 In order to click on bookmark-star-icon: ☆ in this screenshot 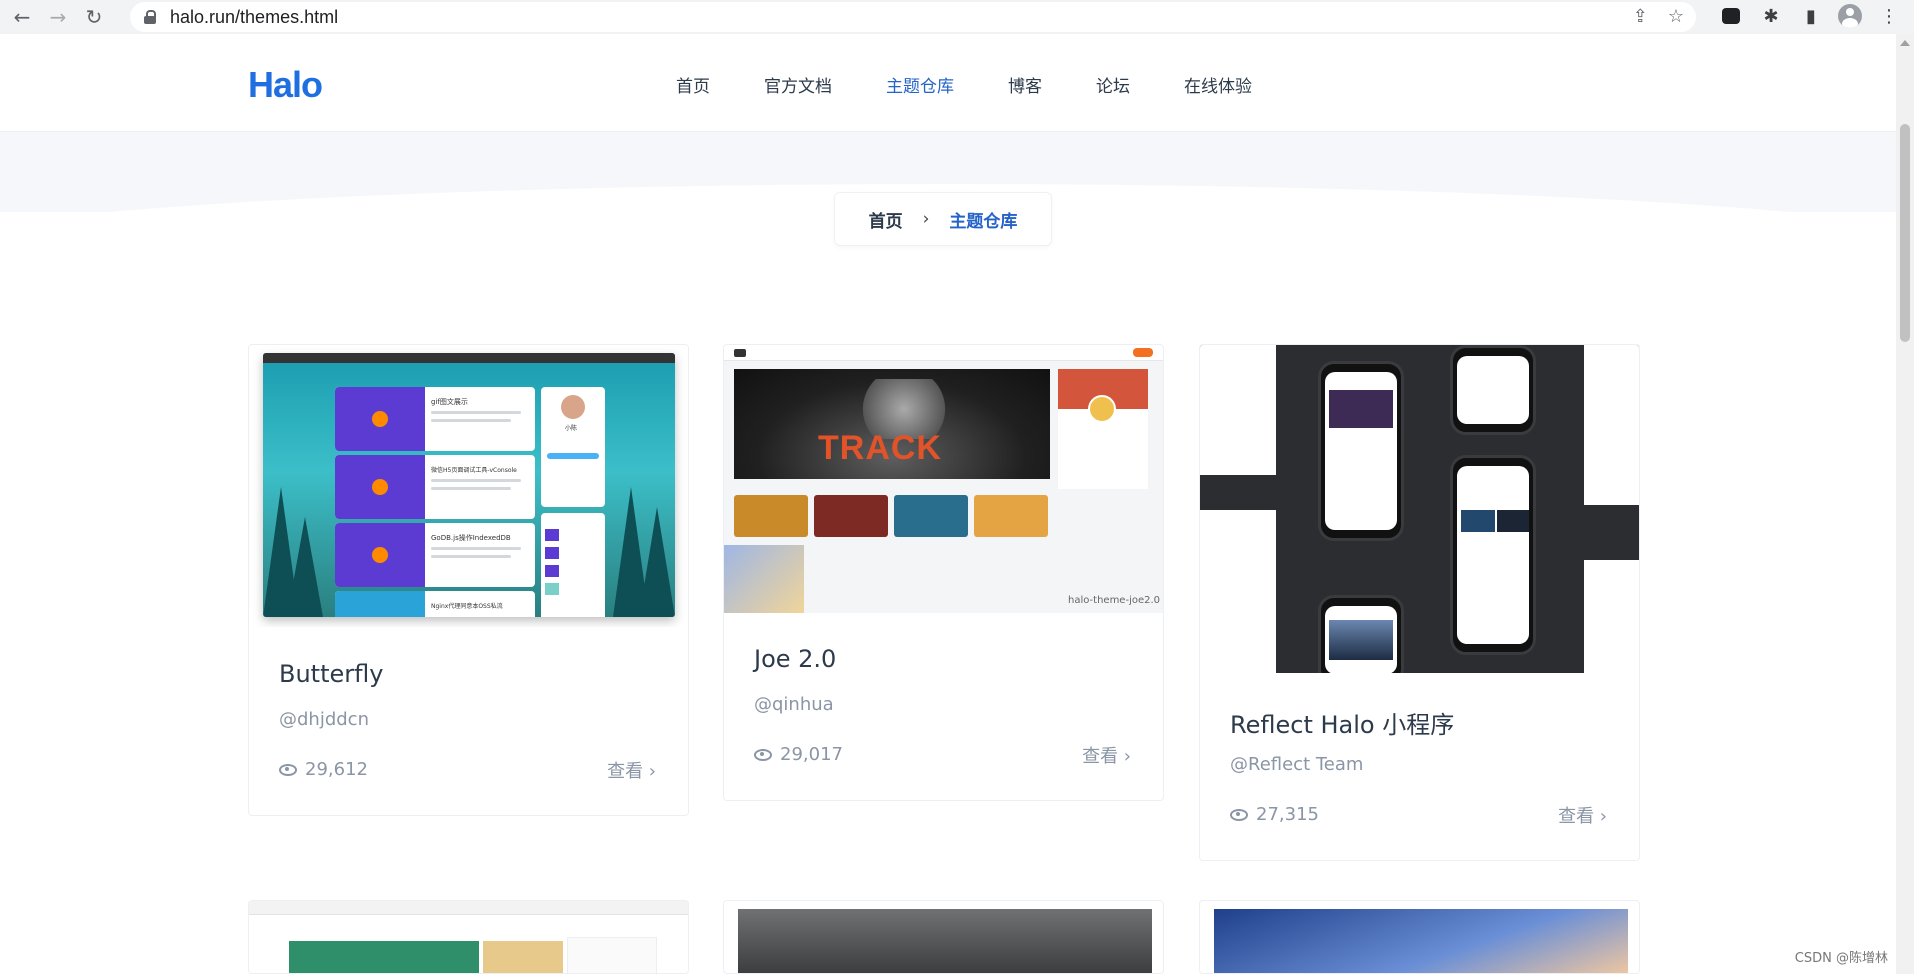, I will do `click(1676, 16)`.